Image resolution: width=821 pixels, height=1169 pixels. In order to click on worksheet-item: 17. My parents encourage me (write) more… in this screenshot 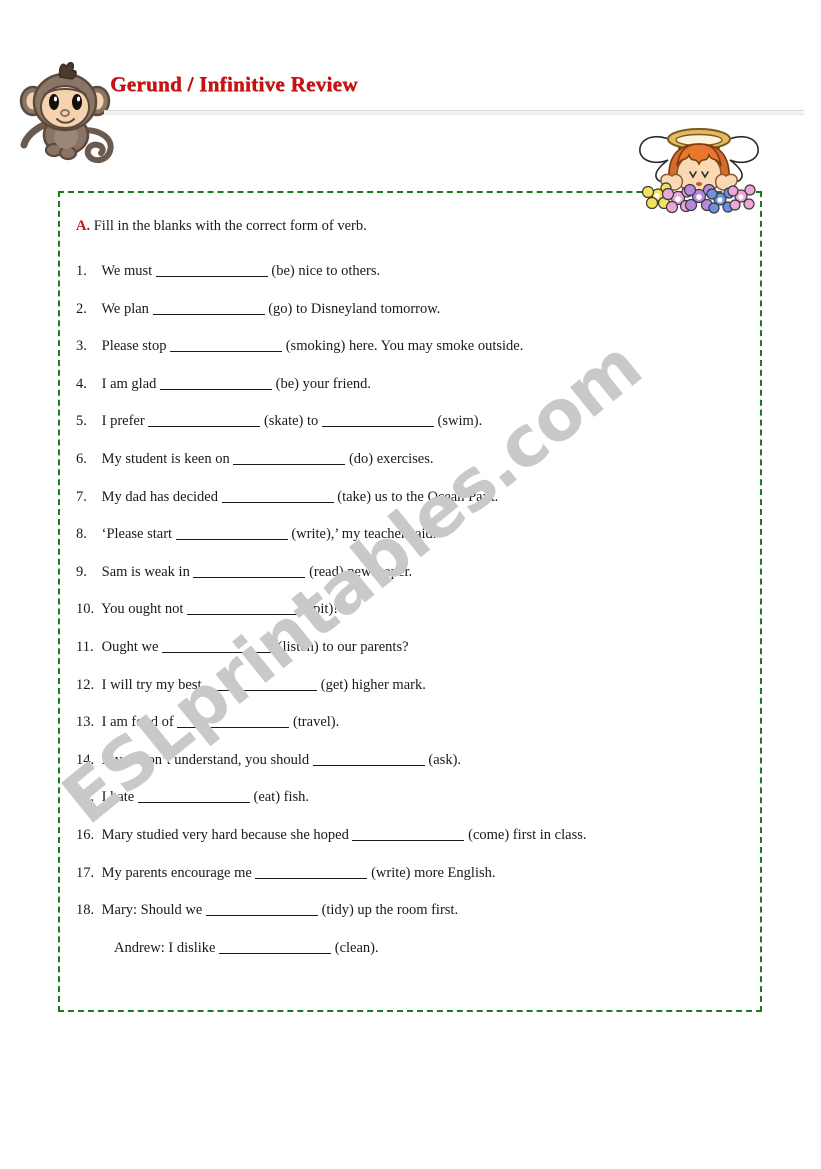, I will do `click(286, 873)`.